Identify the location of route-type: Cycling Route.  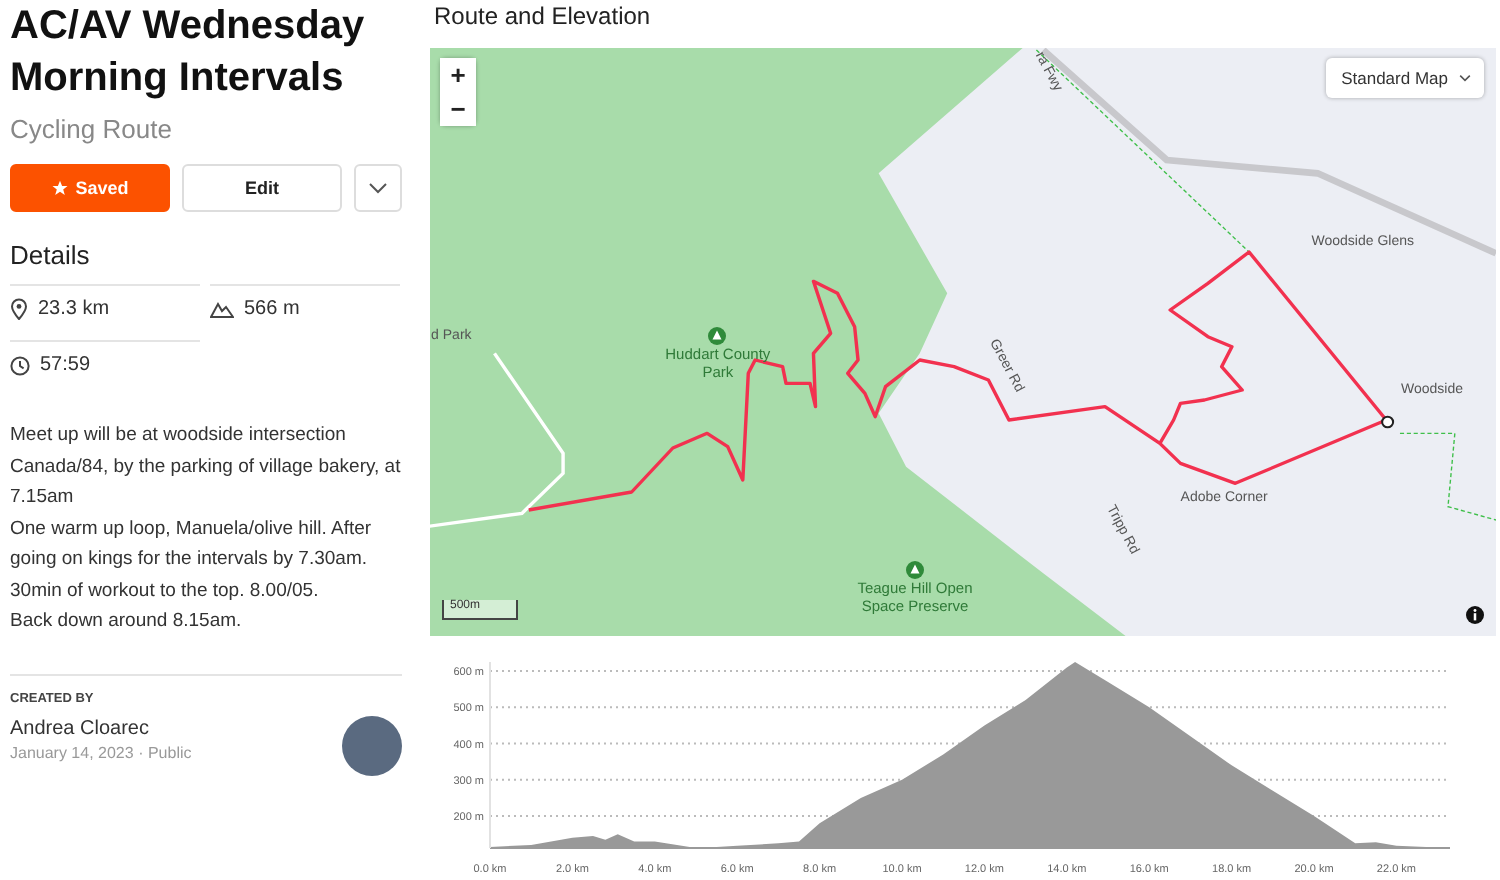
(92, 129).